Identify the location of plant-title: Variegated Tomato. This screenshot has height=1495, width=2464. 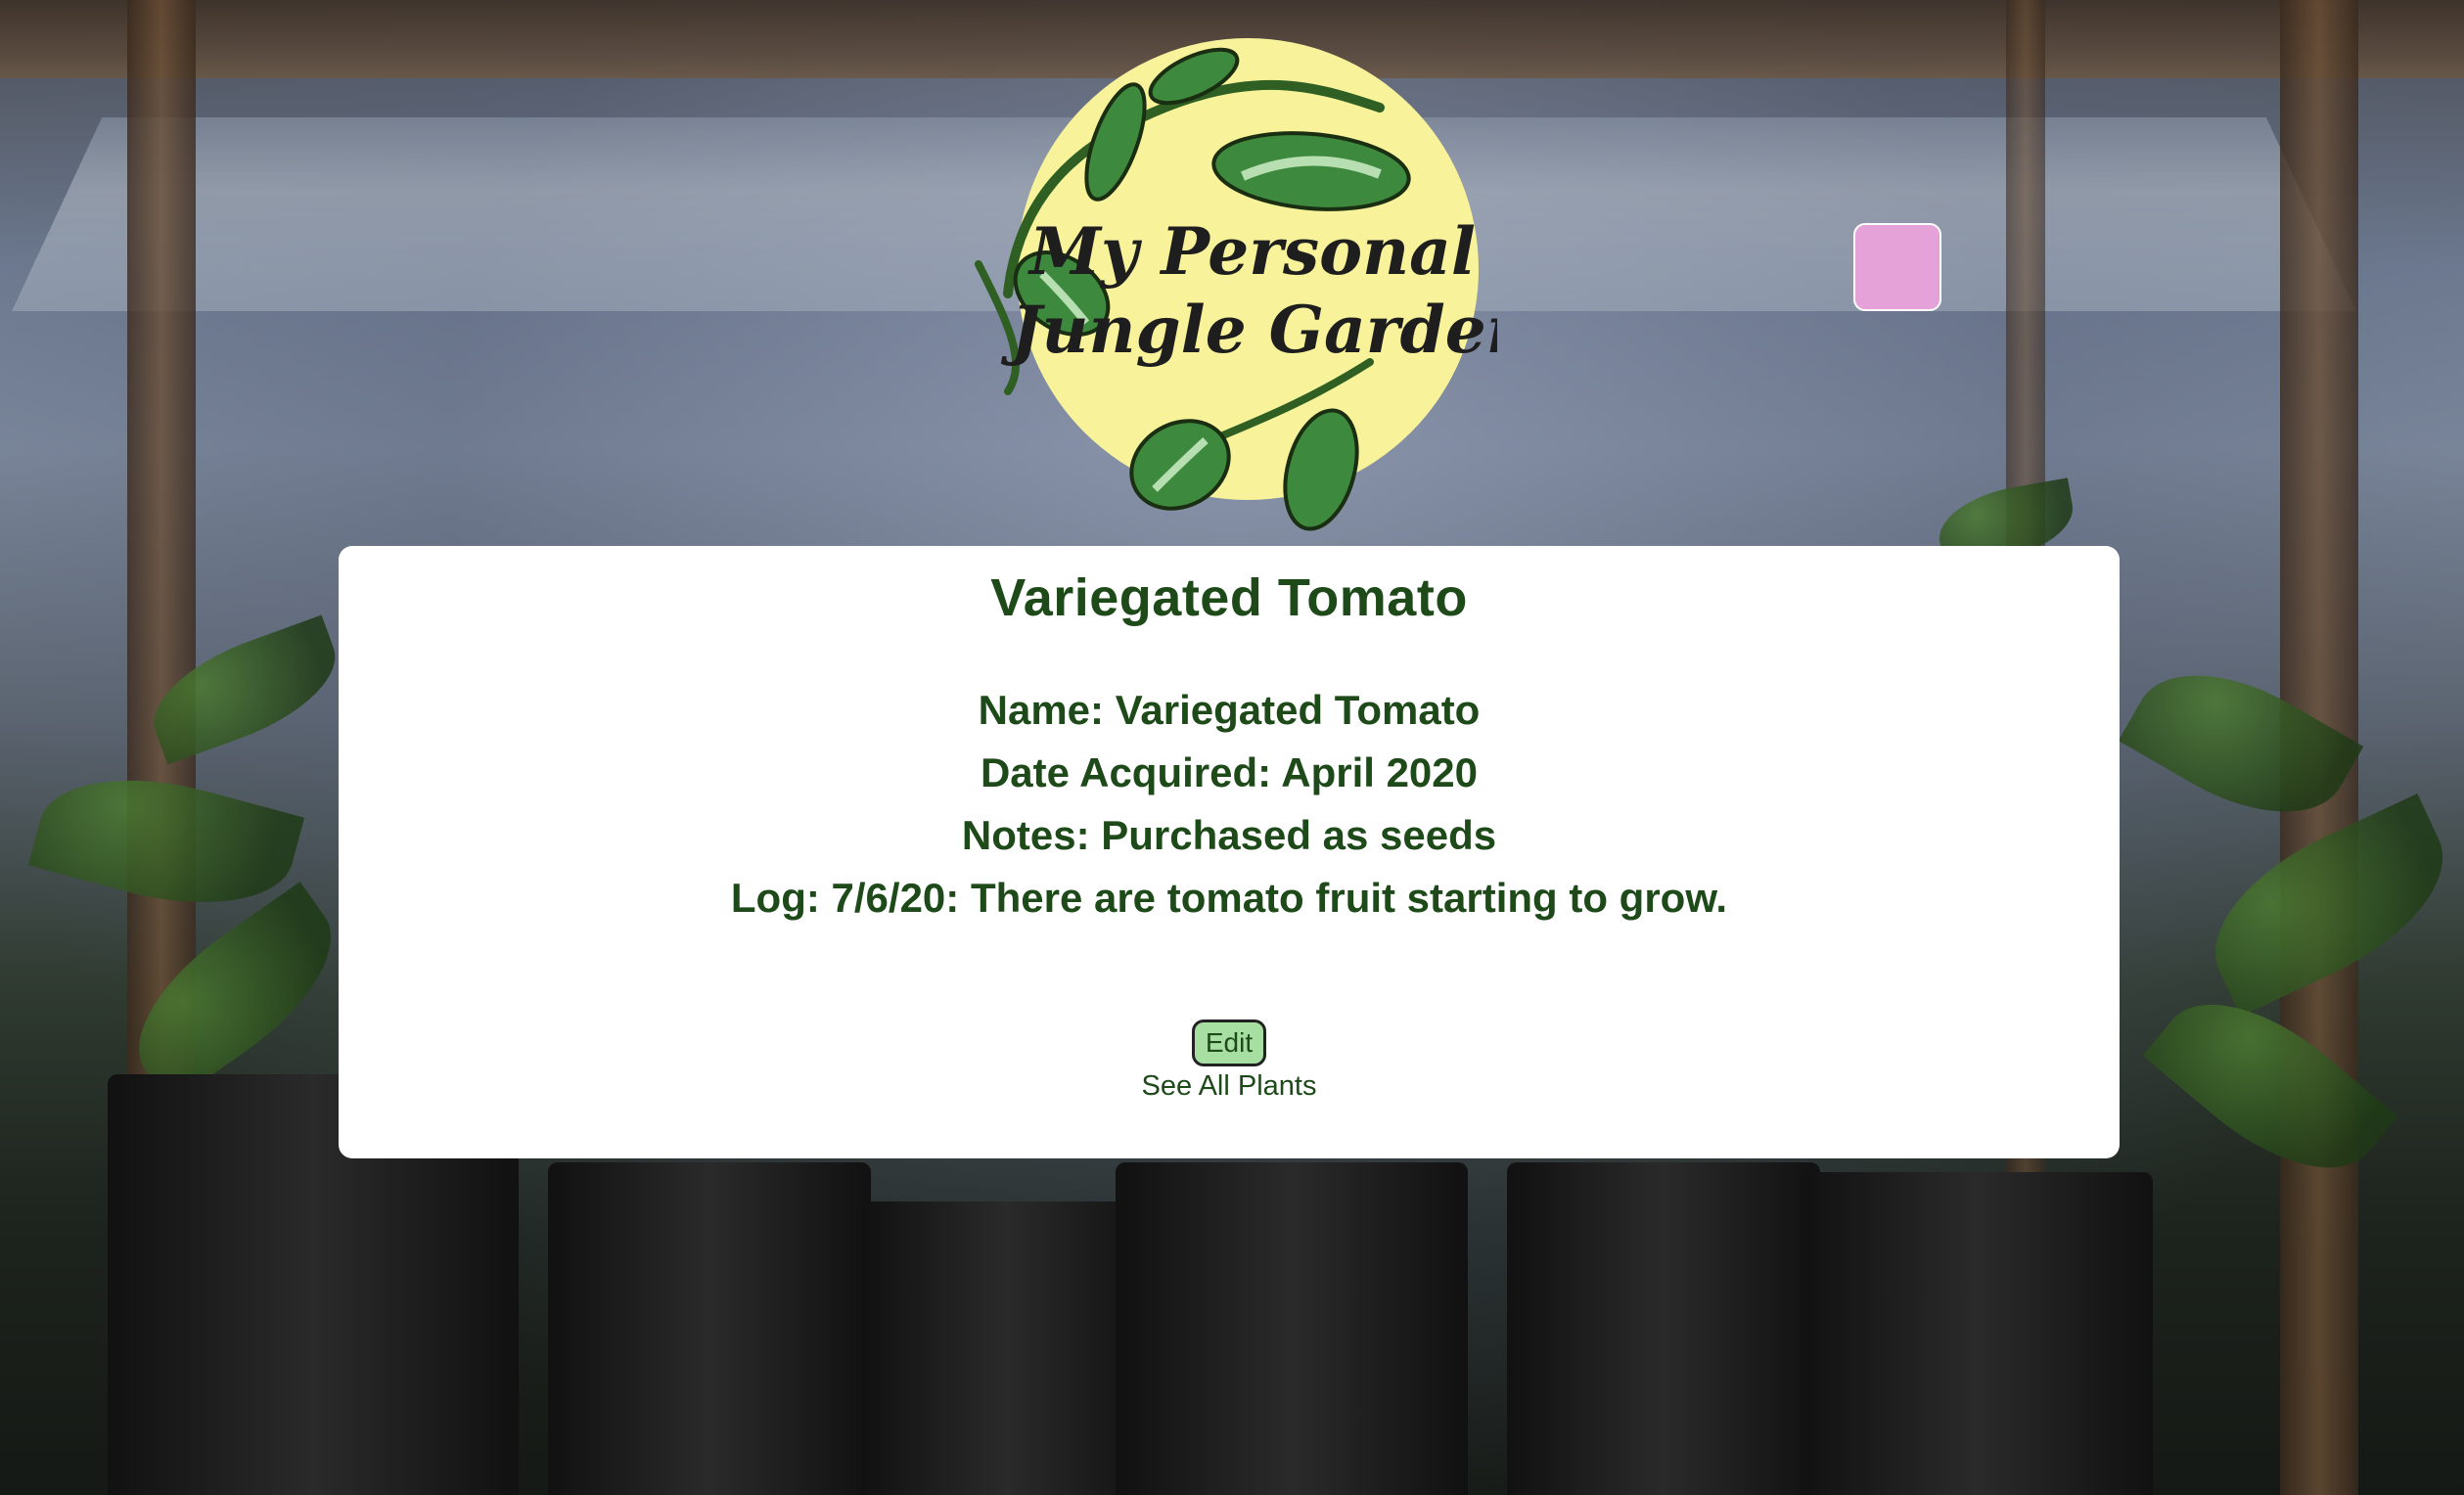
(1229, 597).